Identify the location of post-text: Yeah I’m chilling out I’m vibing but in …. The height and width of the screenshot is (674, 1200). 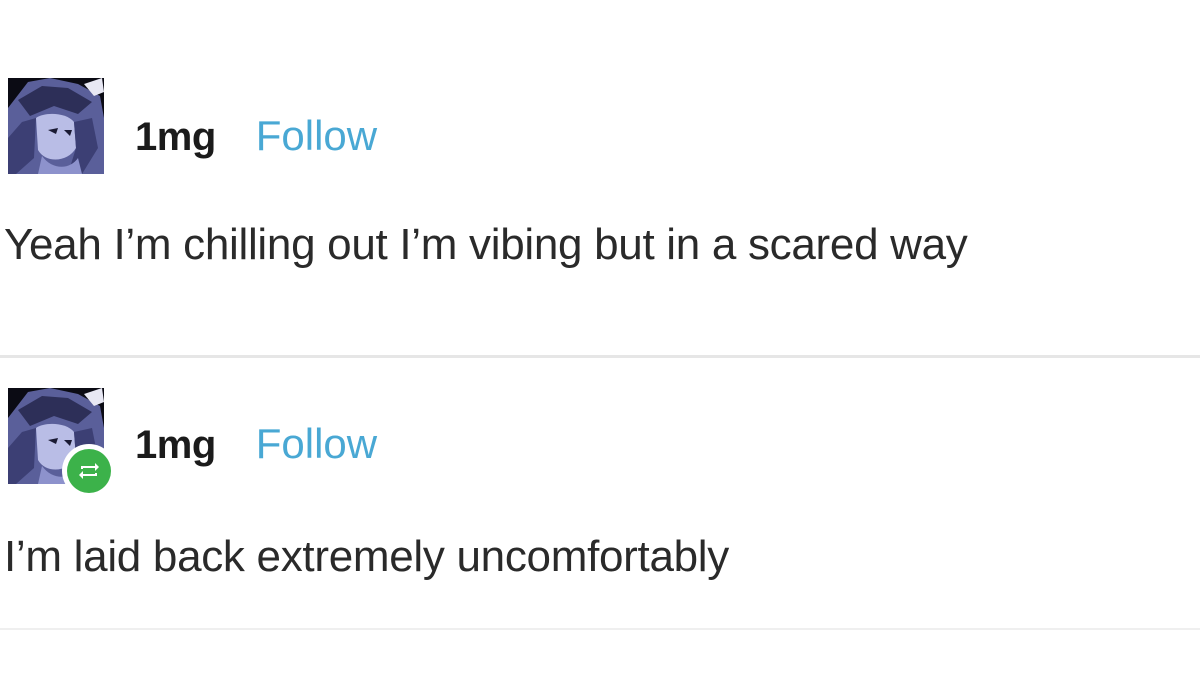
(486, 244).